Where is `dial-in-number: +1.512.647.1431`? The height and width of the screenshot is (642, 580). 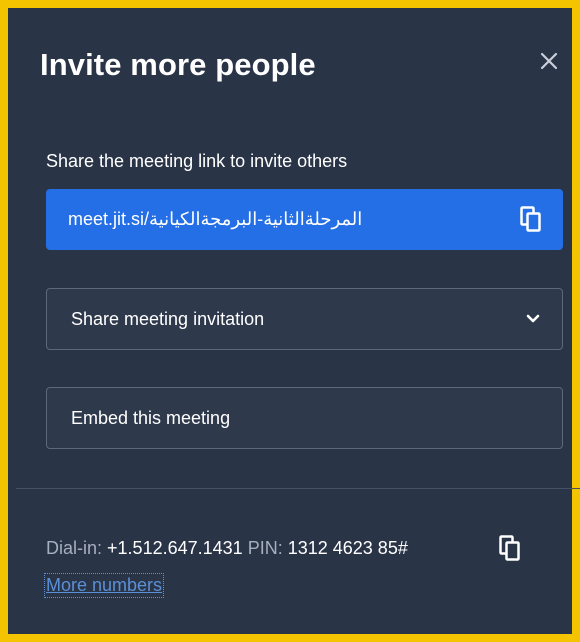
dial-in-number: +1.512.647.1431 is located at coordinates (175, 548).